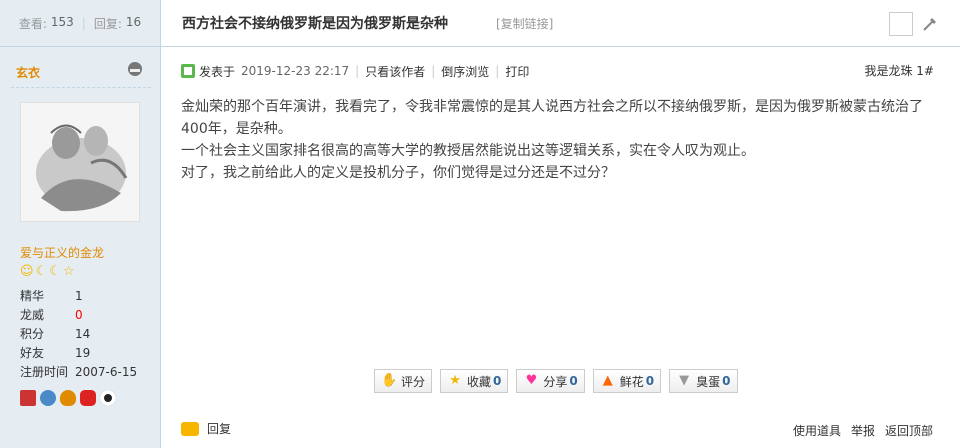 Image resolution: width=960 pixels, height=448 pixels. Describe the element at coordinates (465, 71) in the screenshot. I see `reverse-browse-link: 倒序浏览` at that location.